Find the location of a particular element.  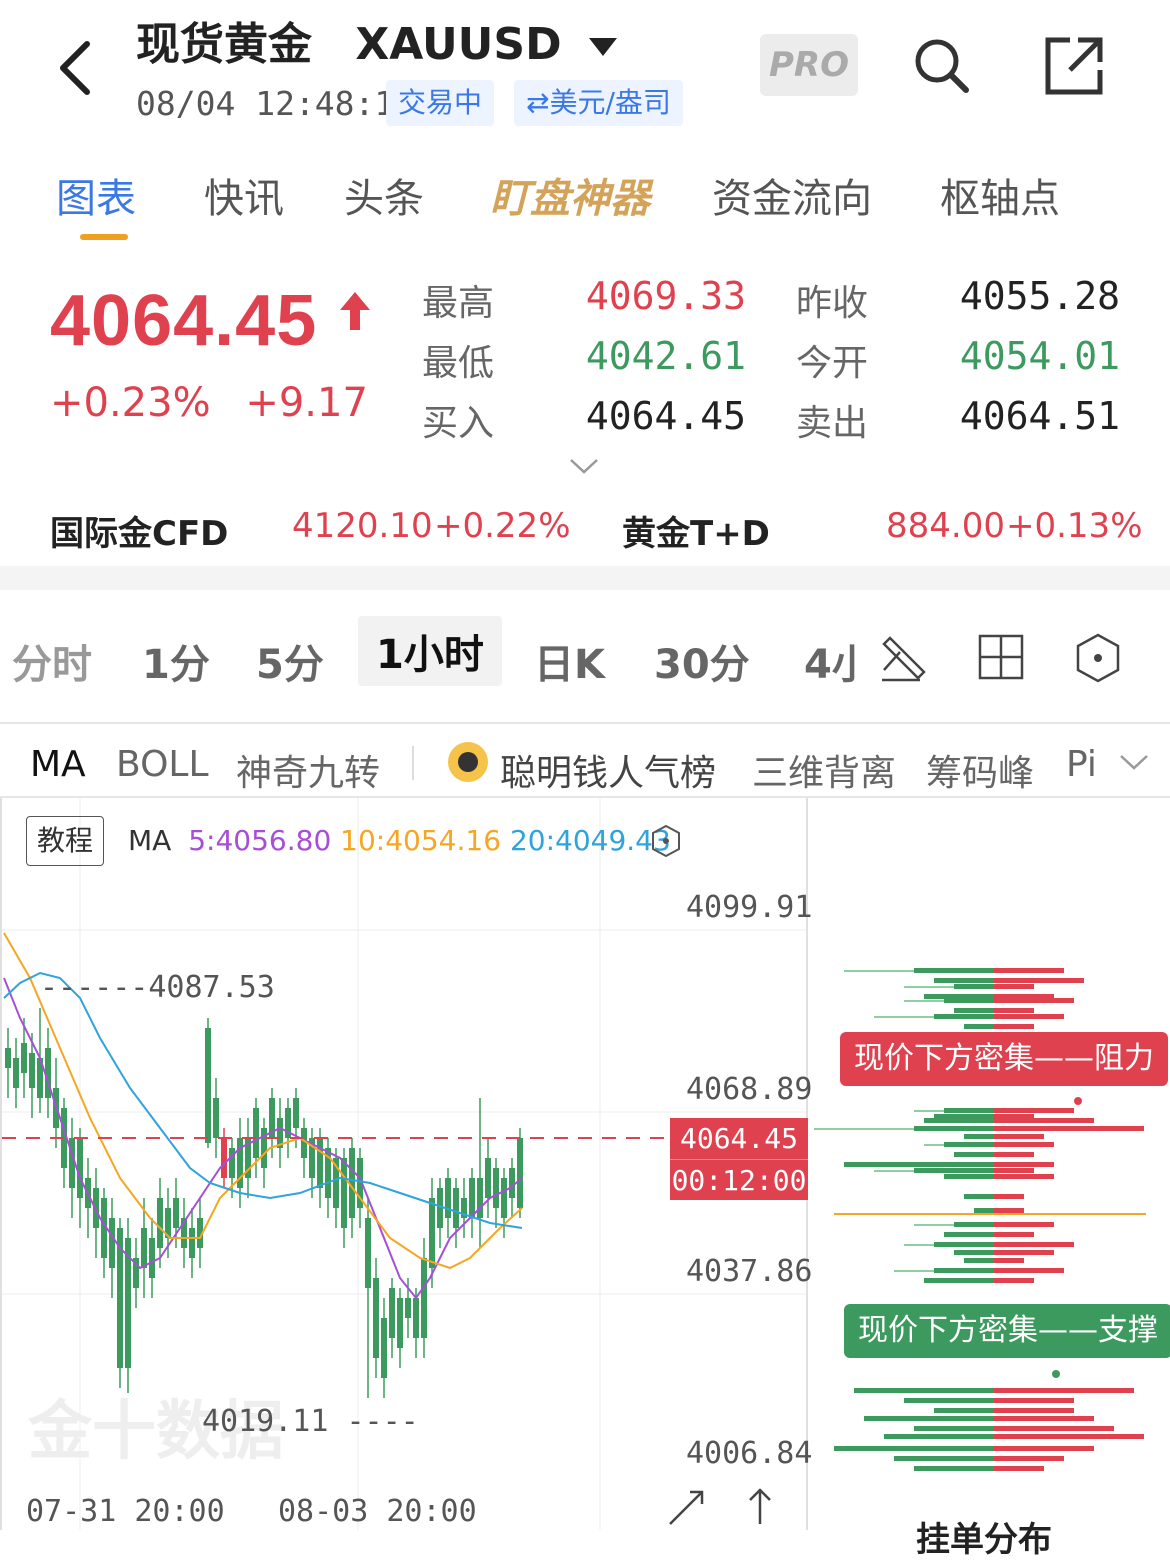

indicator-boll: BOLL is located at coordinates (162, 764).